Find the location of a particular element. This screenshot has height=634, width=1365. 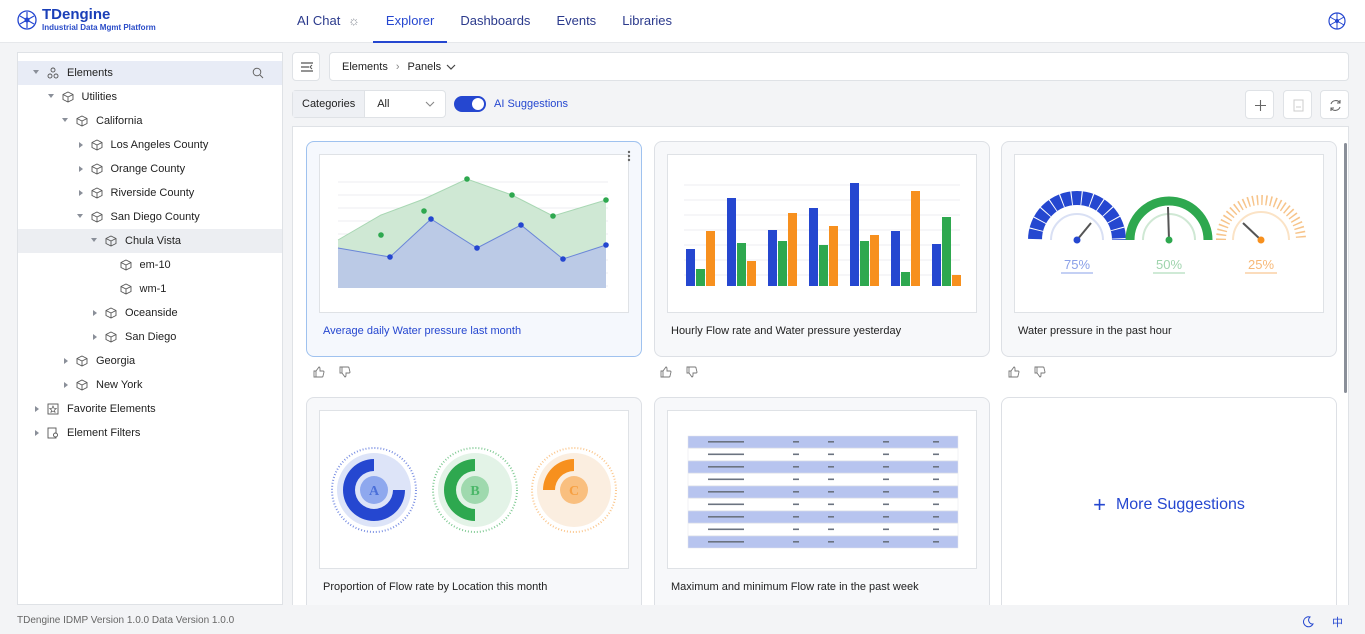

area-line-thumbnail is located at coordinates (473, 232).